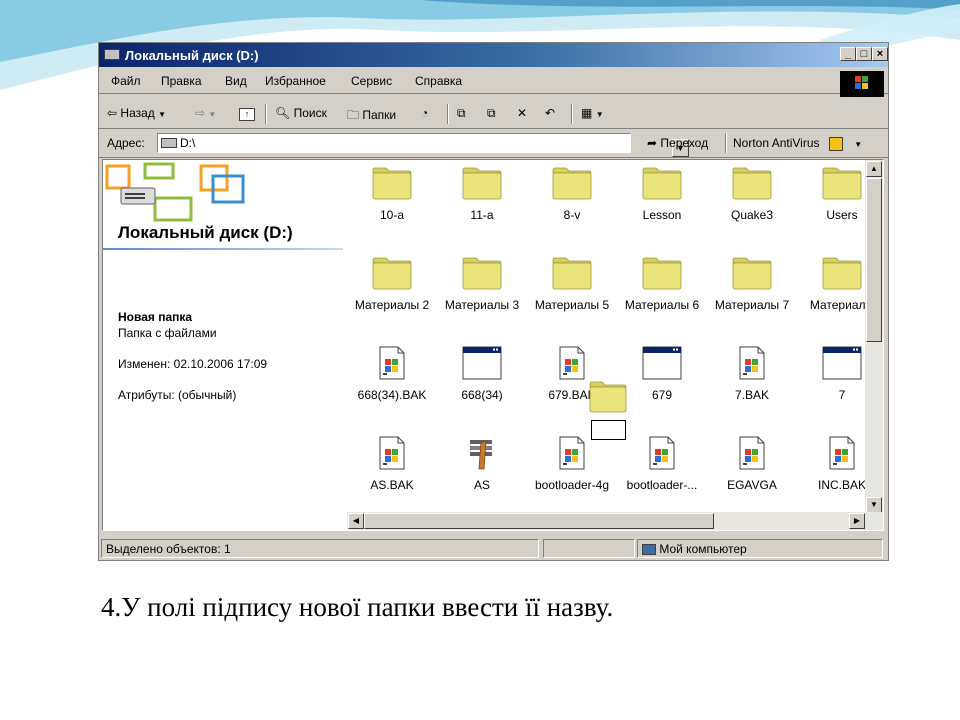 This screenshot has width=960, height=720. Describe the element at coordinates (880, 54) in the screenshot. I see `close-button: ×` at that location.